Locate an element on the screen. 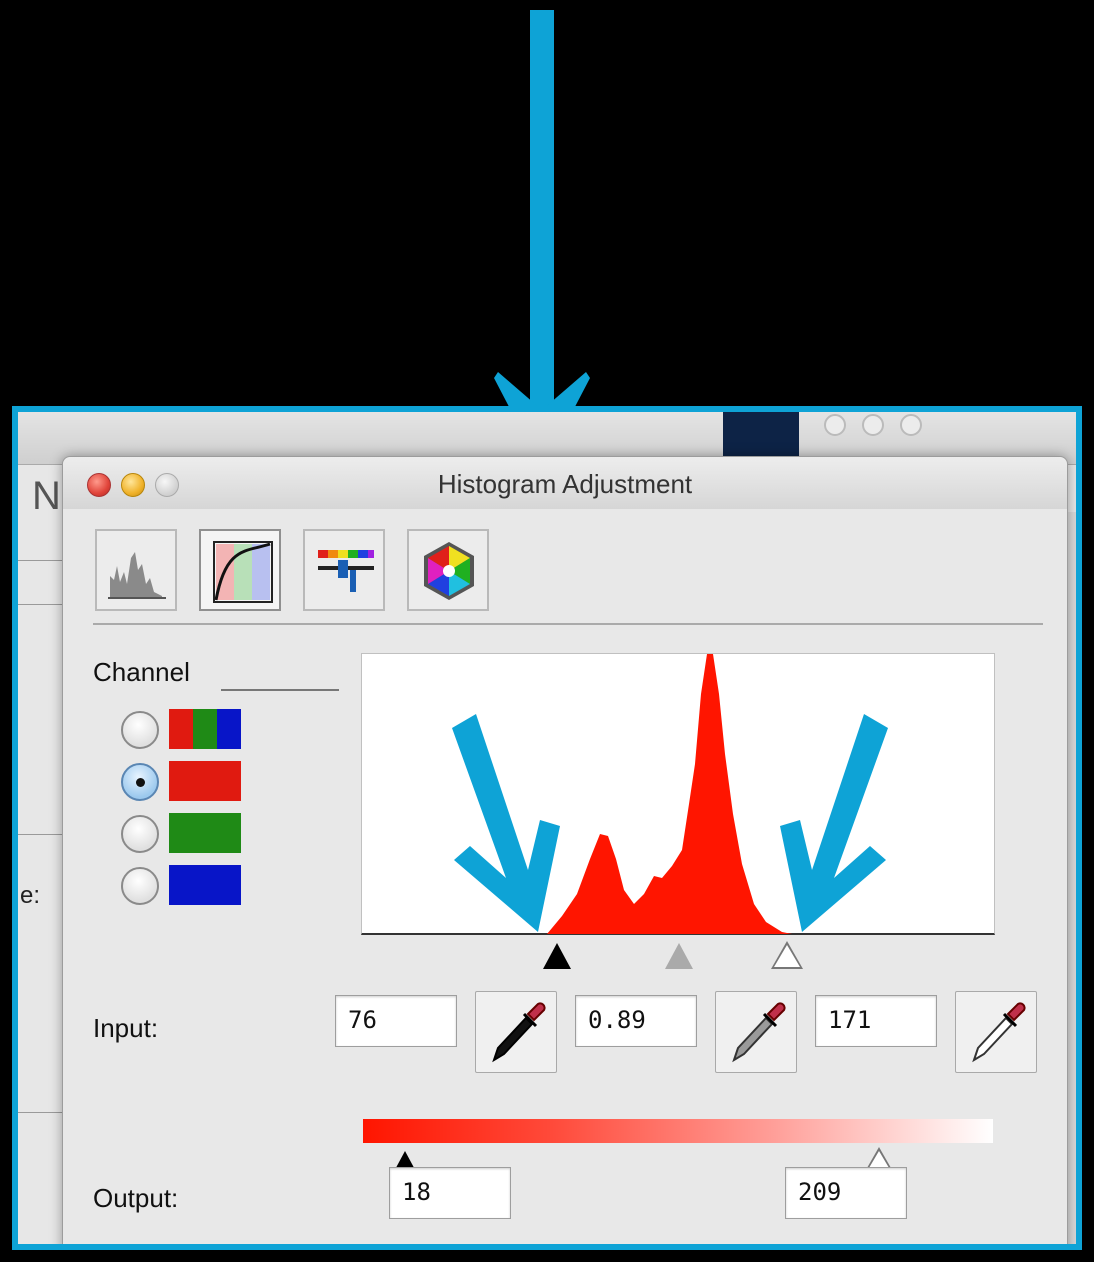  dialog-title: Histogram Adjustment is located at coordinates (565, 484).